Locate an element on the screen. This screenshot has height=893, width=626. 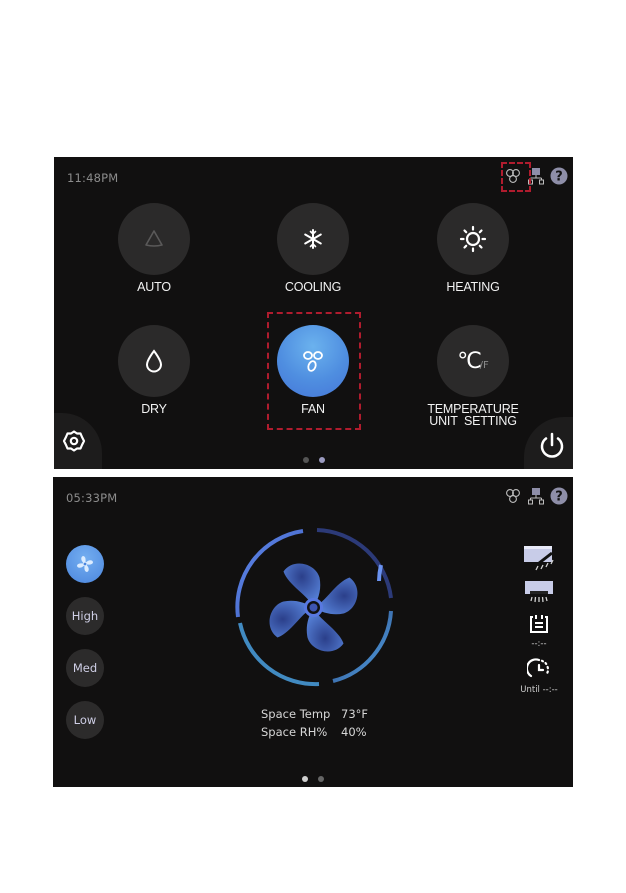
fan-speed-med-button: Med is located at coordinates (85, 668).